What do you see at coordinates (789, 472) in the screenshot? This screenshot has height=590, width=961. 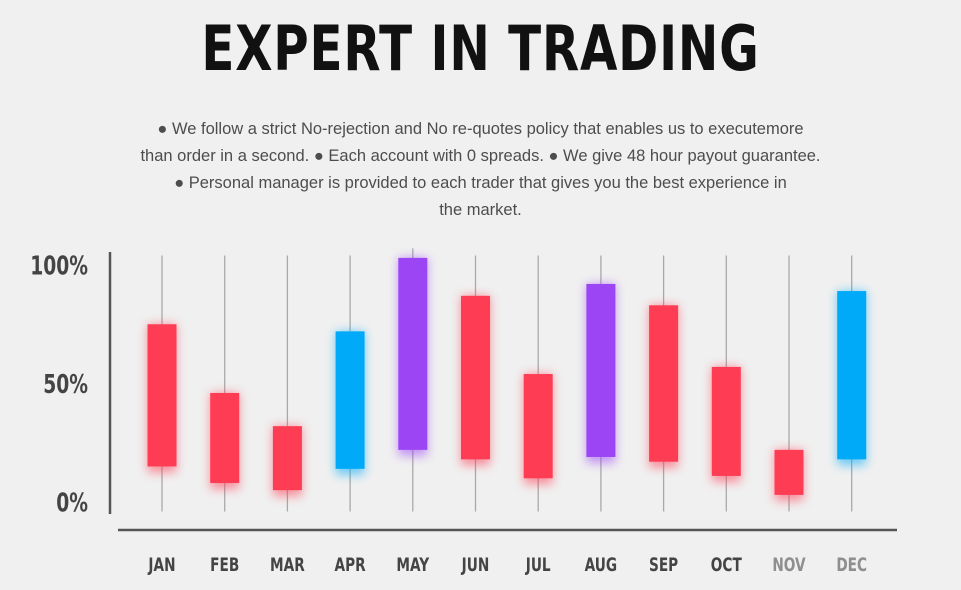 I see `candle-body-nov` at bounding box center [789, 472].